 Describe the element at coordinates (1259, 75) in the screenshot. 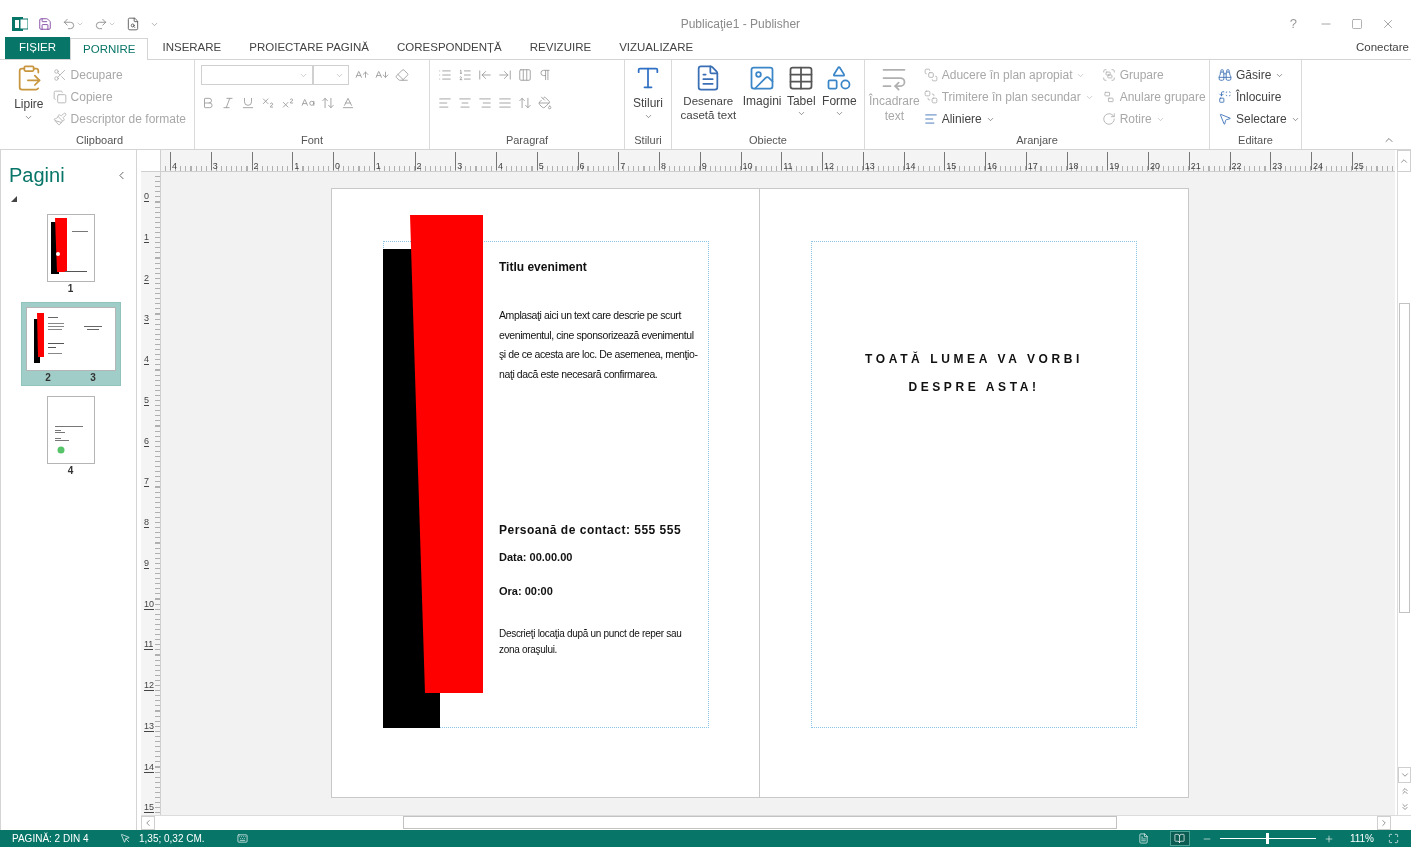

I see `find-button: Găsire` at that location.